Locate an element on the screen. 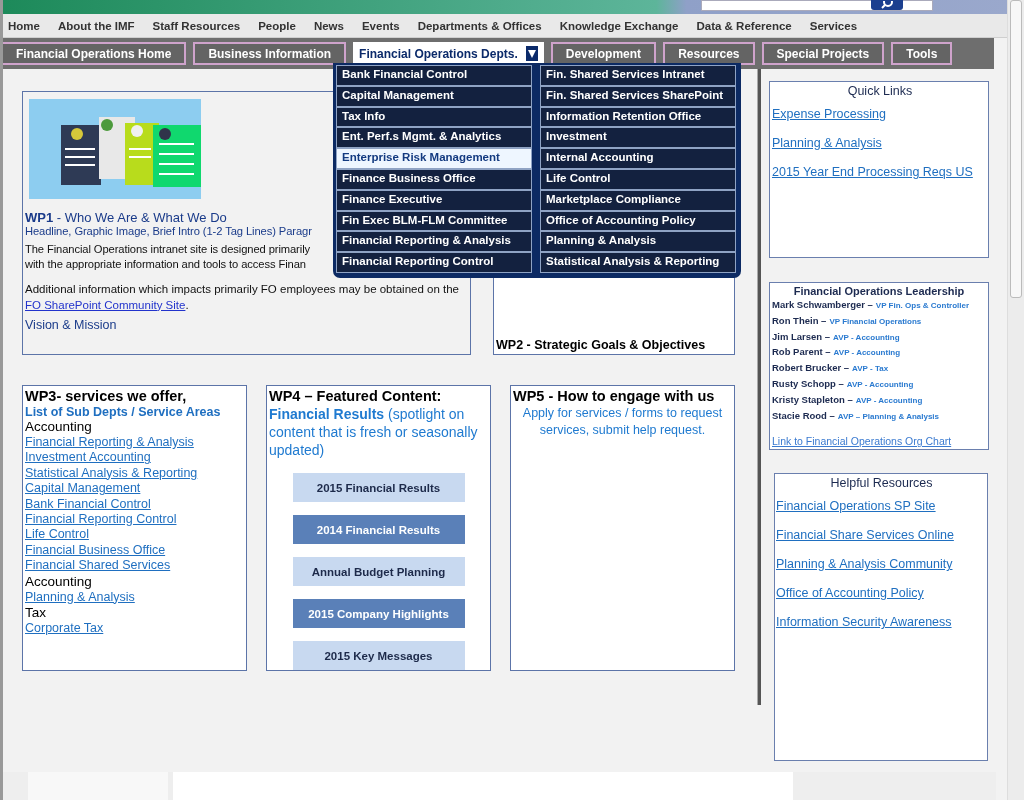 The width and height of the screenshot is (1024, 800). menu-item: Fin. Shared Services Intranet is located at coordinates (638, 75).